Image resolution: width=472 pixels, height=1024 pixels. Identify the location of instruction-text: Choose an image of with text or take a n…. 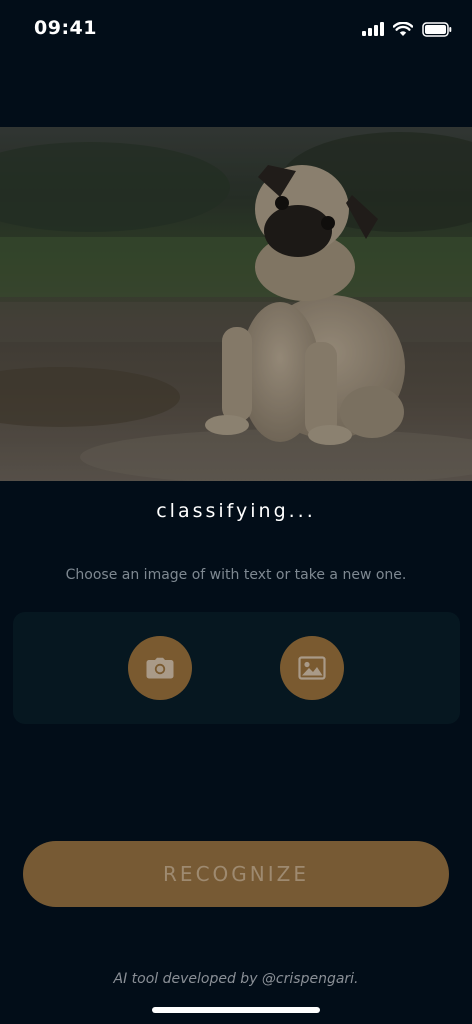
(236, 575).